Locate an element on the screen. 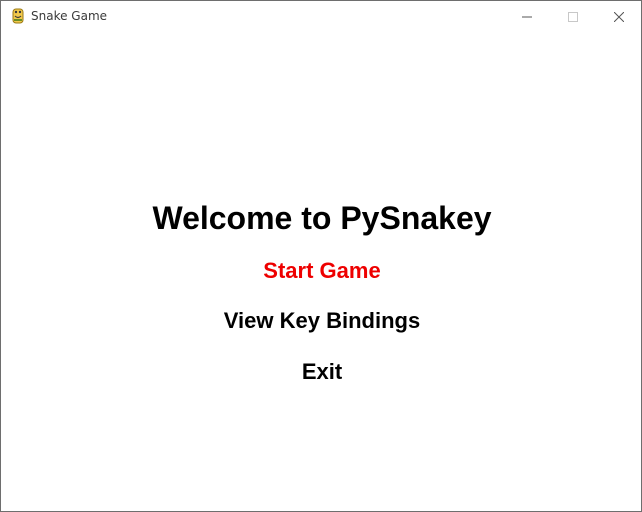 The width and height of the screenshot is (642, 512). title-bar: Snake Game is located at coordinates (321, 16).